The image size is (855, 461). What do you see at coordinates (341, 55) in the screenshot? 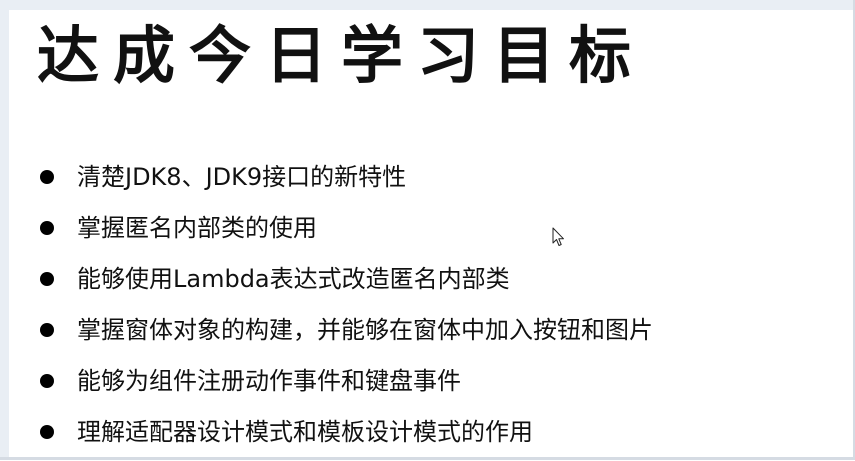
I see `slide-title: 达成今日学习目标` at bounding box center [341, 55].